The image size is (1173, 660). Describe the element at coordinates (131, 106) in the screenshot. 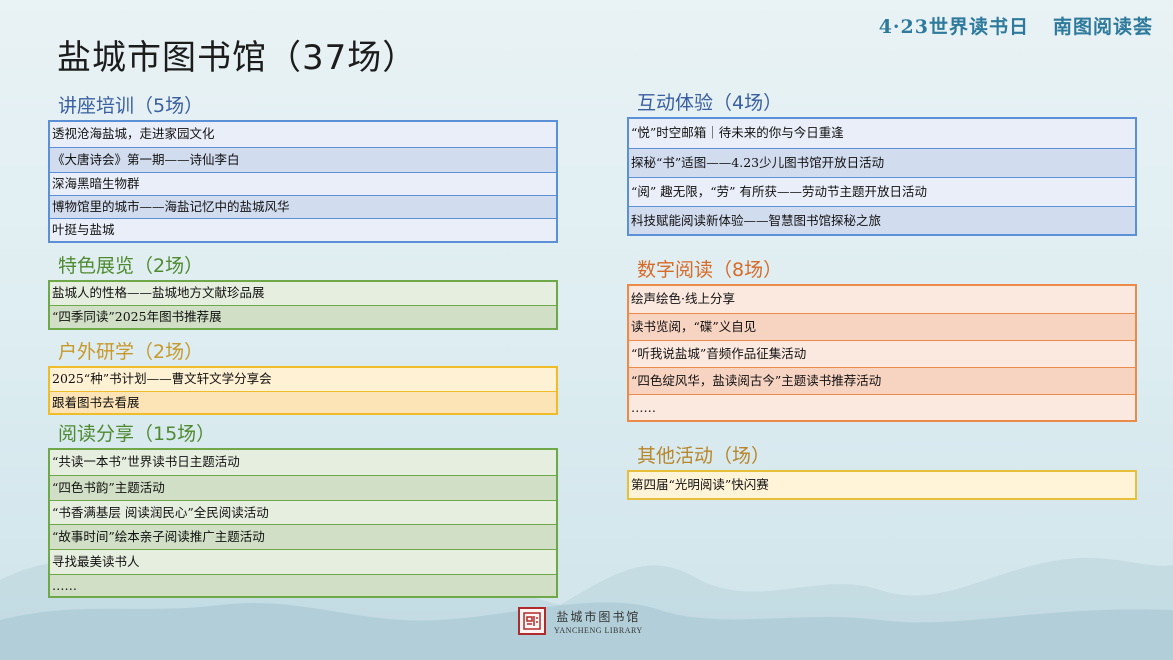

I see `section-heading: 讲座培训（5场）` at that location.